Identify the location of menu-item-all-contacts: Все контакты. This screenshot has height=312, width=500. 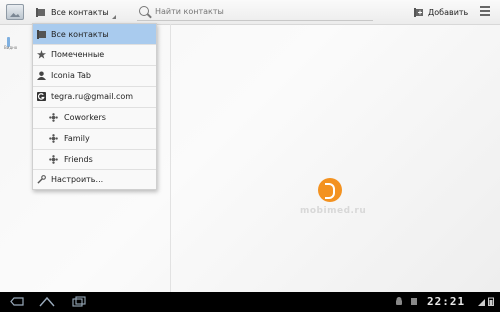
(94, 34).